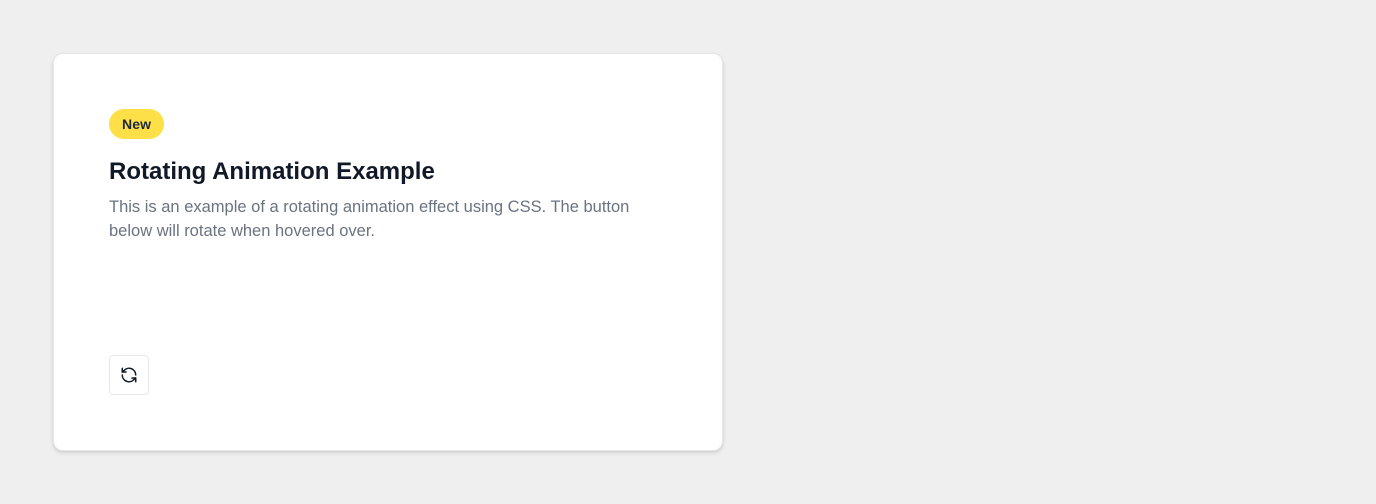 This screenshot has height=504, width=1376. I want to click on new-badge: New, so click(137, 124).